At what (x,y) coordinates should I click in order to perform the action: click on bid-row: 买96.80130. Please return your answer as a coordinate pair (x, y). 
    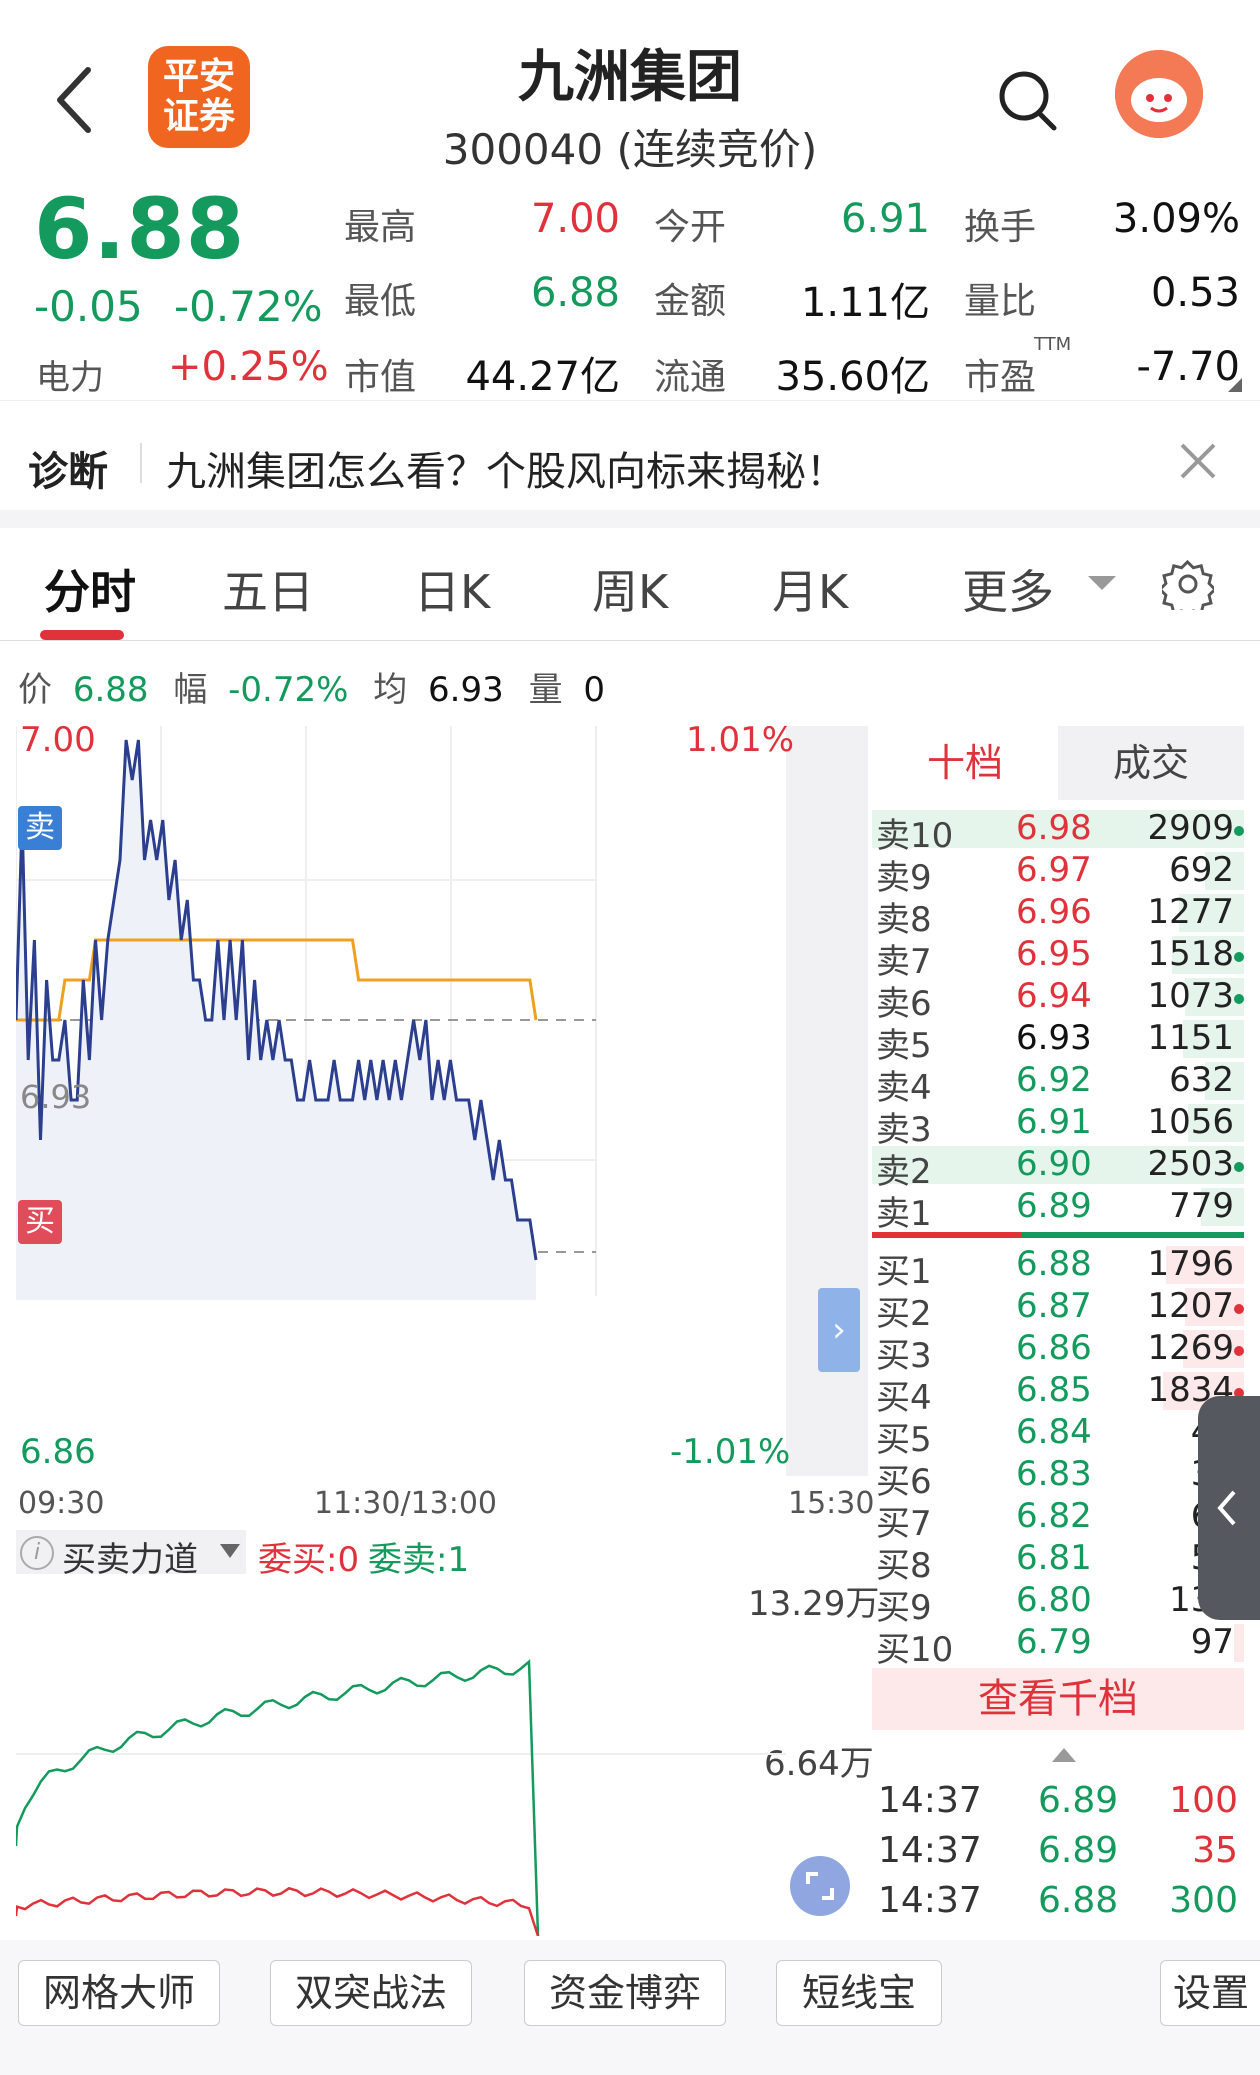
    Looking at the image, I should click on (1058, 1604).